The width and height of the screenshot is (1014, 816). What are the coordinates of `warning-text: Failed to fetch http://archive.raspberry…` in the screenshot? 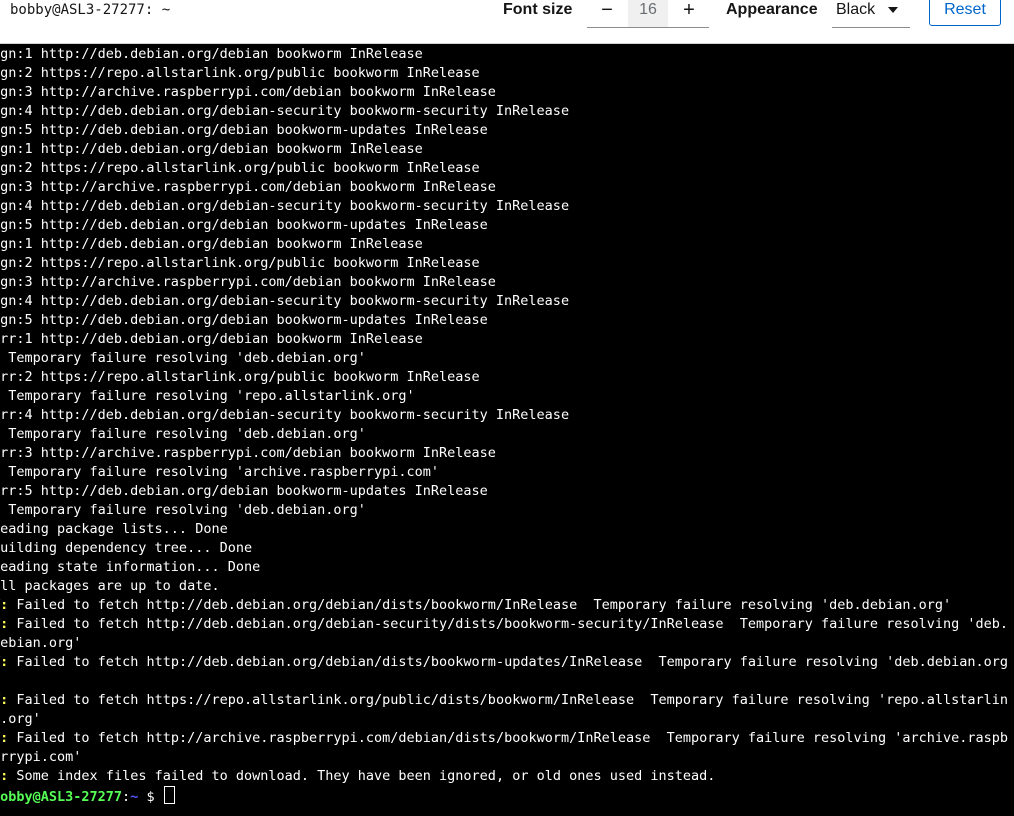 It's located at (512, 738).